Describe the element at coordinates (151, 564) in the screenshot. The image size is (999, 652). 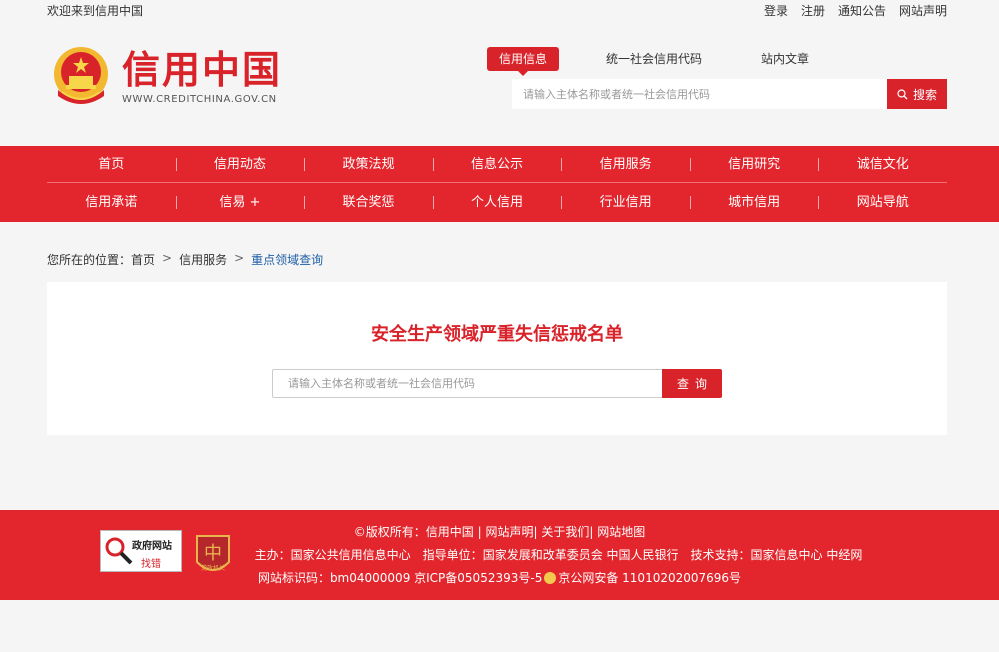
I see `gov-badge-line2: 找错` at that location.